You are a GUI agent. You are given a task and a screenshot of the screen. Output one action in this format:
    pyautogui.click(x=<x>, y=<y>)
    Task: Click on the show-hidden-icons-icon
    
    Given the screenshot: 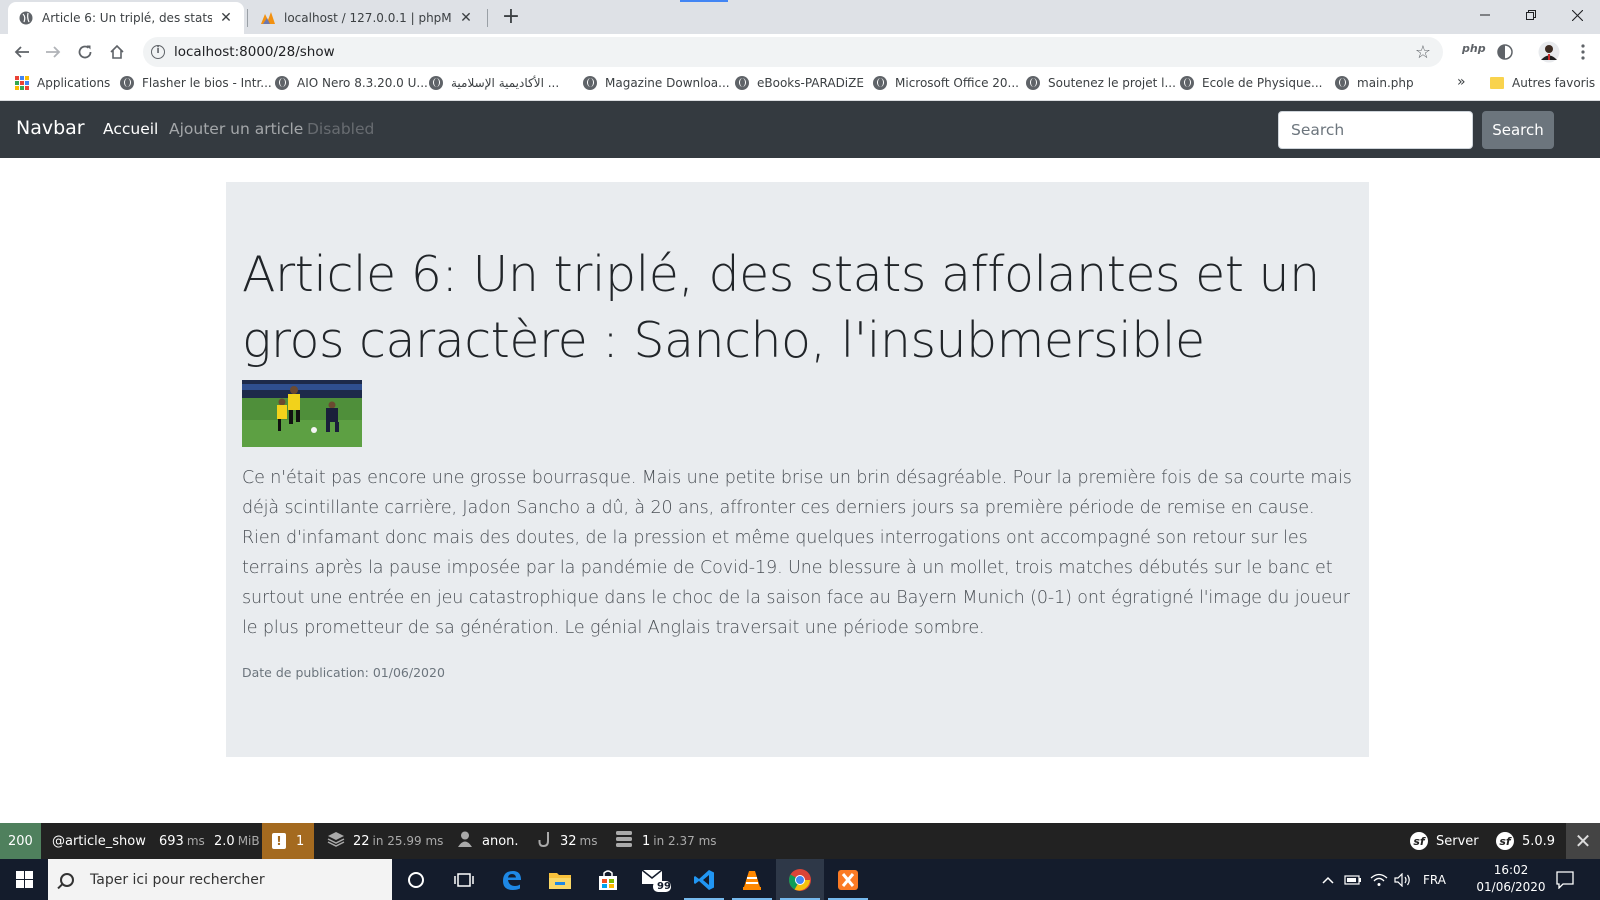 What is the action you would take?
    pyautogui.click(x=1328, y=879)
    